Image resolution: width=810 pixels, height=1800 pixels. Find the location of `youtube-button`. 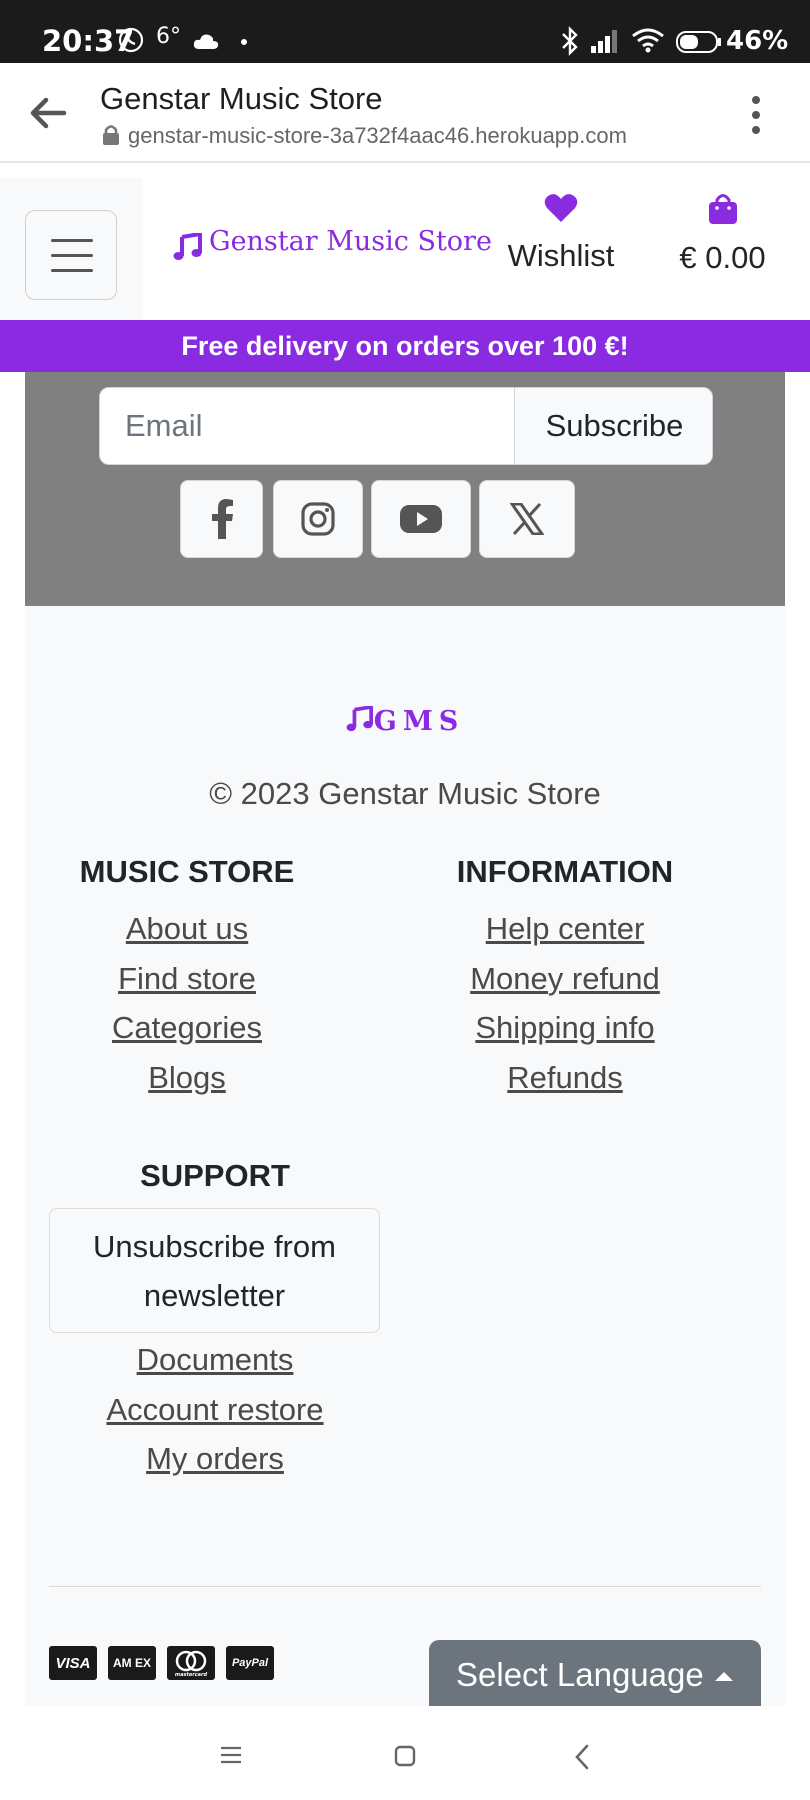

youtube-button is located at coordinates (421, 519).